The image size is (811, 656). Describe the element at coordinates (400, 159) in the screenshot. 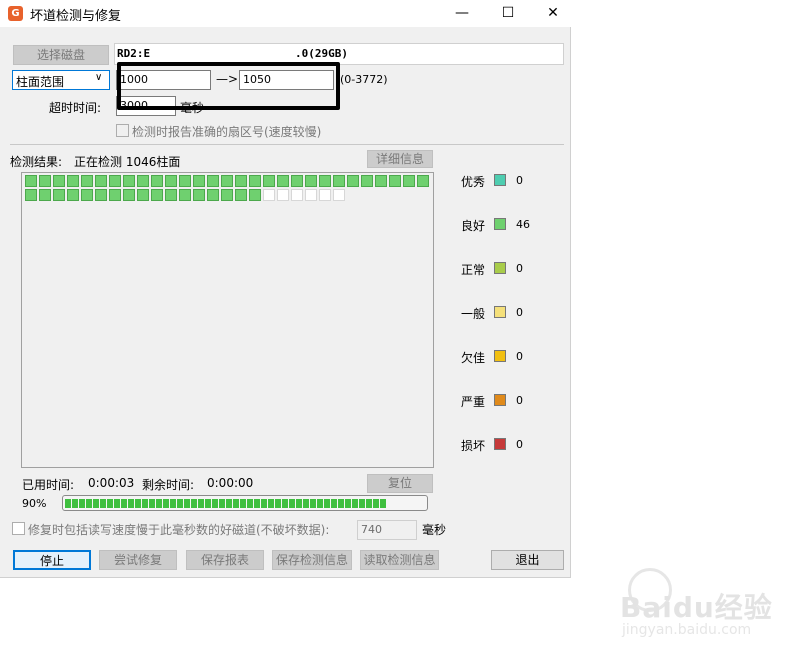

I see `detail-info-button: 详细信息` at that location.